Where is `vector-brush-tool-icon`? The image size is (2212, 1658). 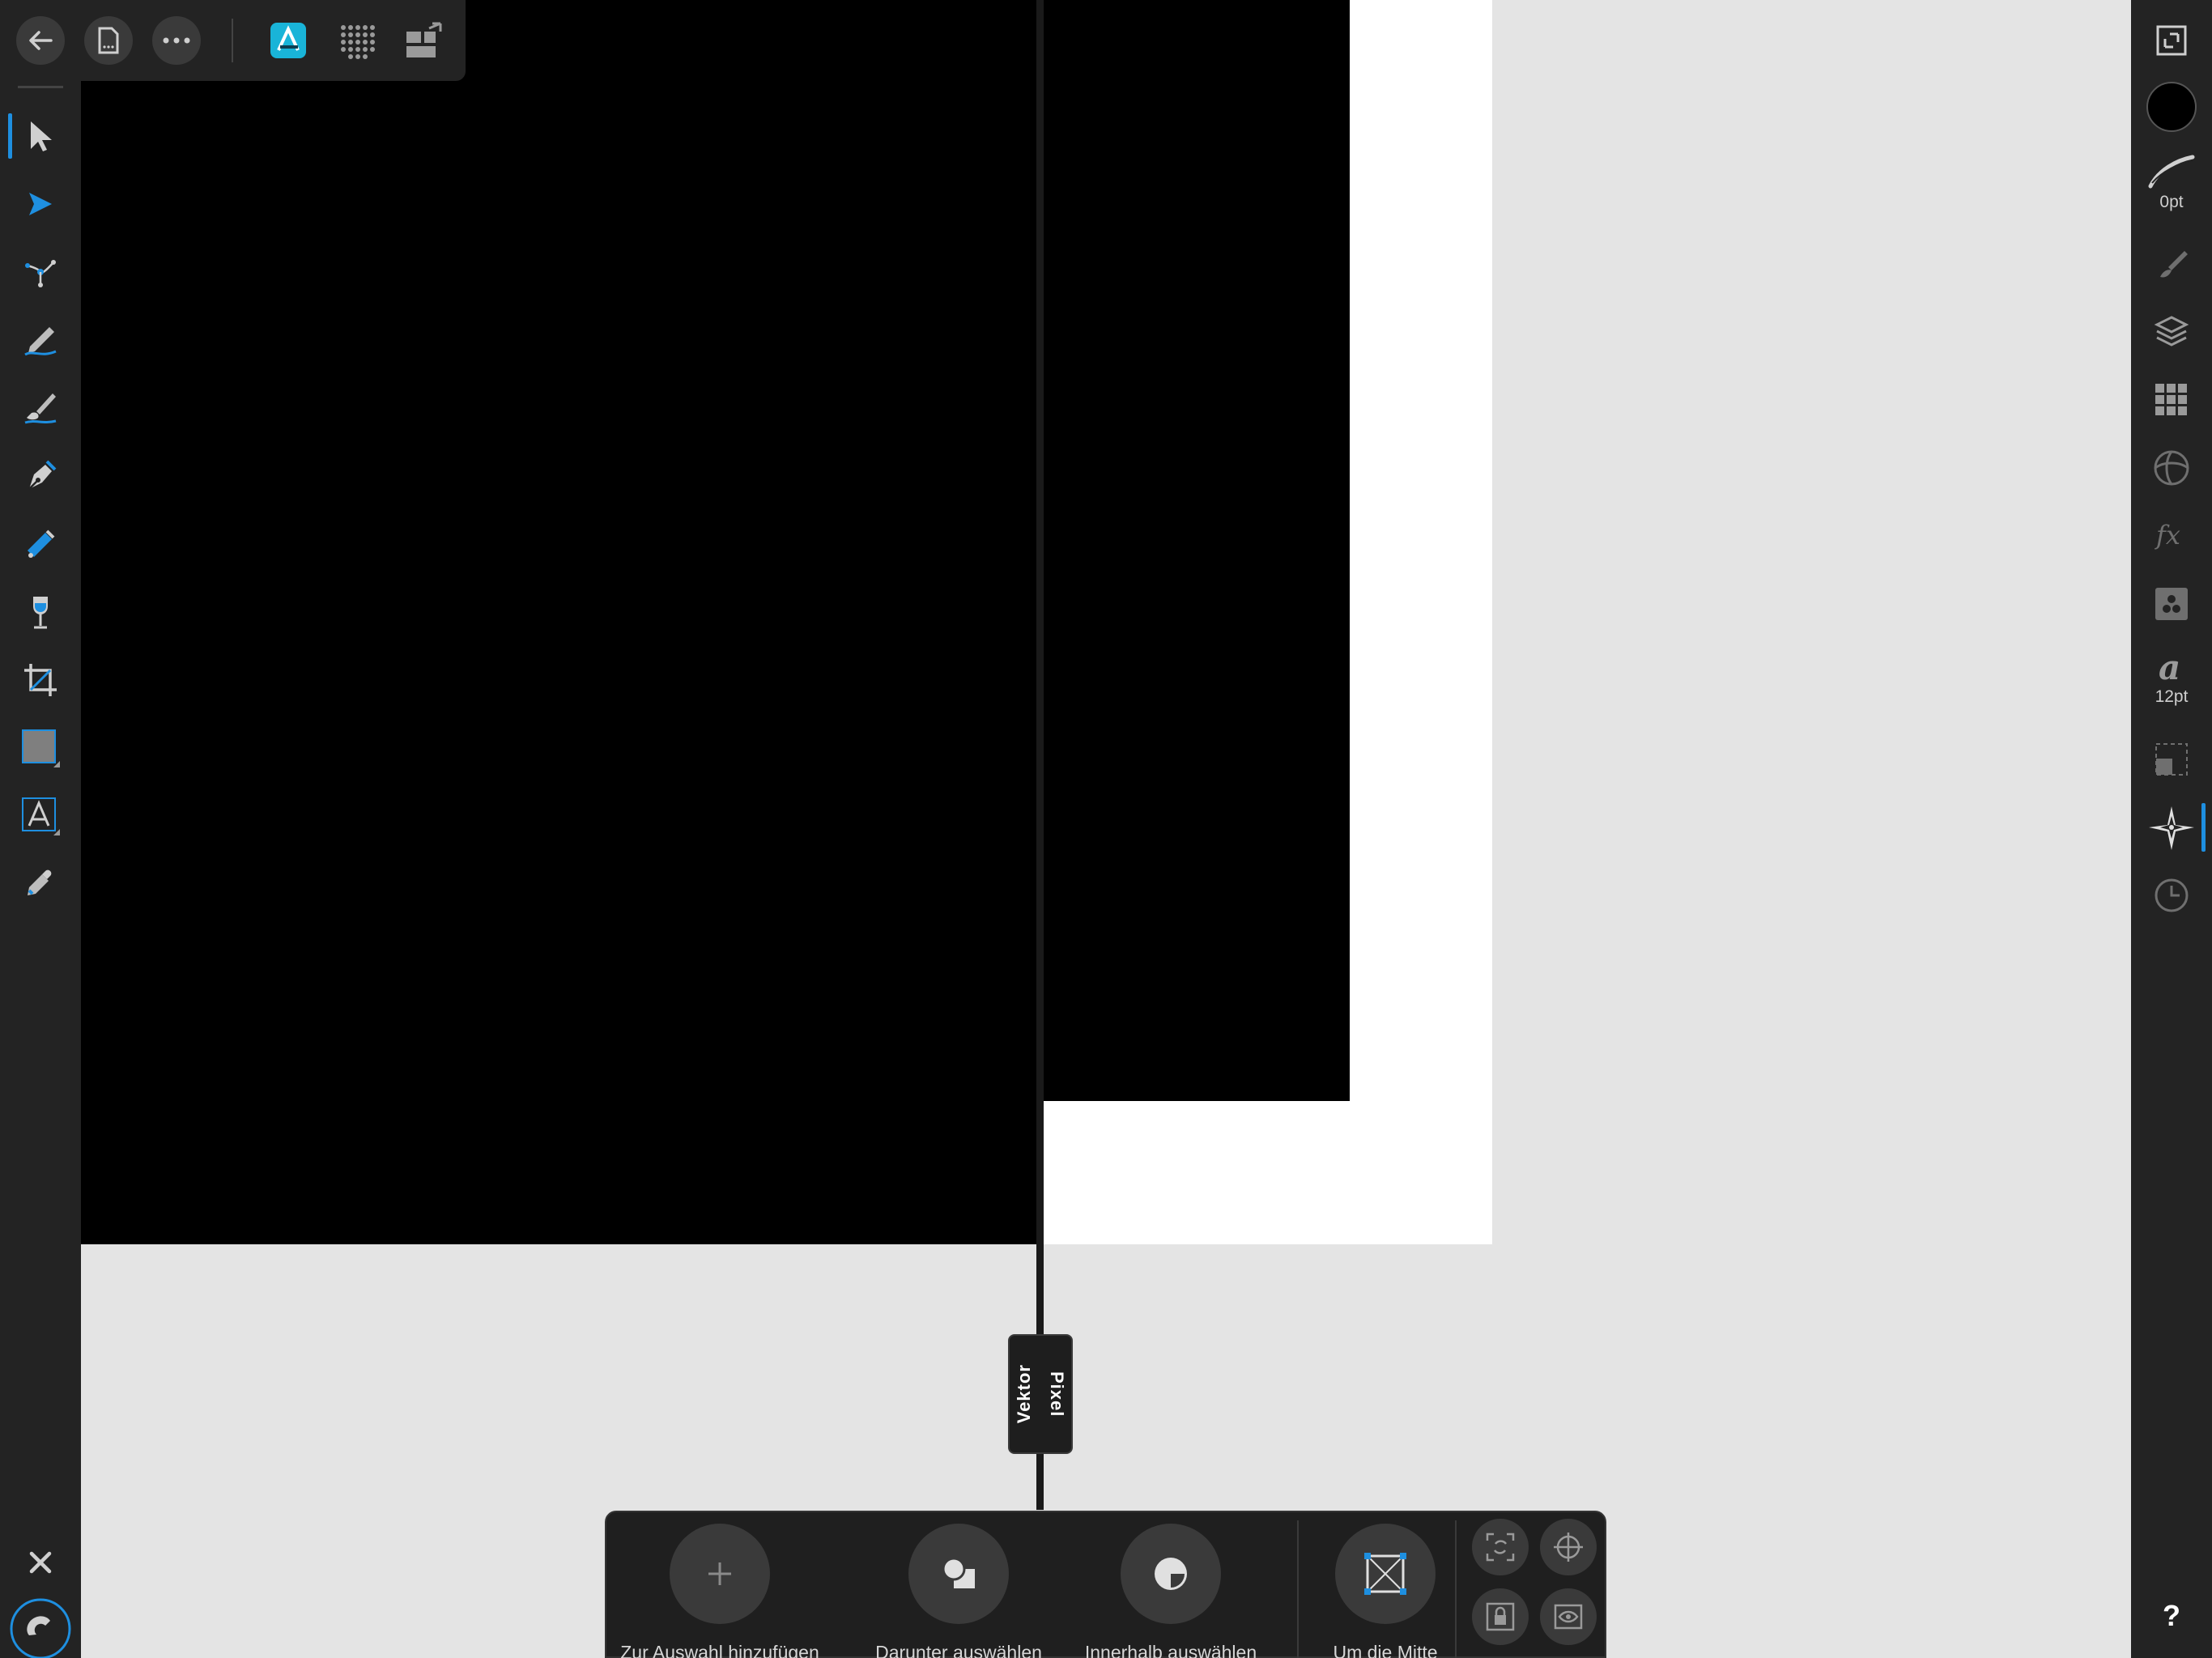 vector-brush-tool-icon is located at coordinates (41, 408).